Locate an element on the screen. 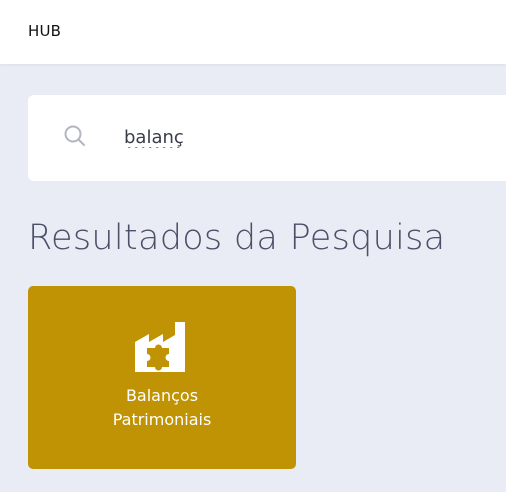  search-icon is located at coordinates (76, 137).